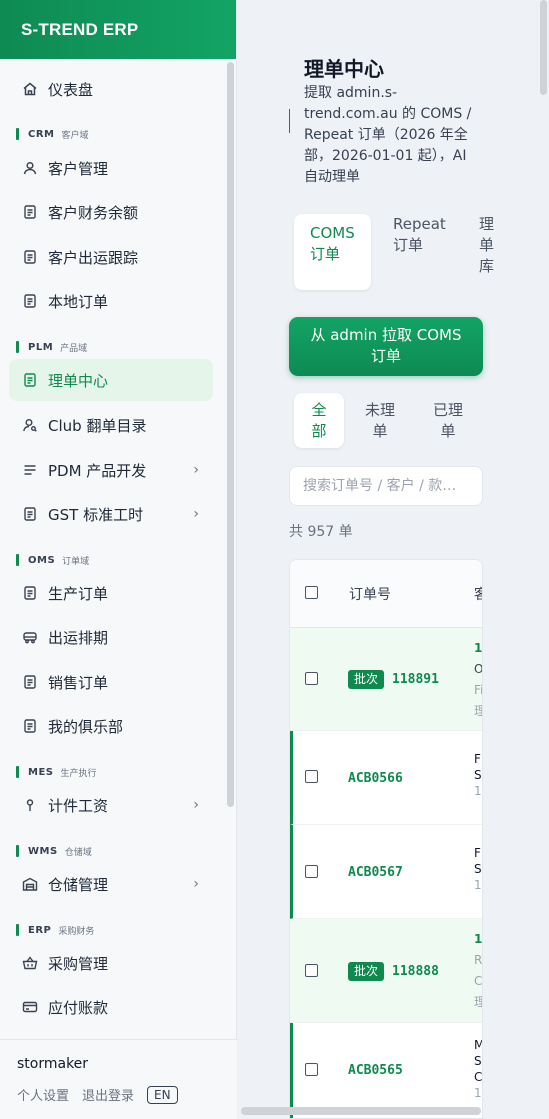  I want to click on filter-all: 全 部, so click(319, 420).